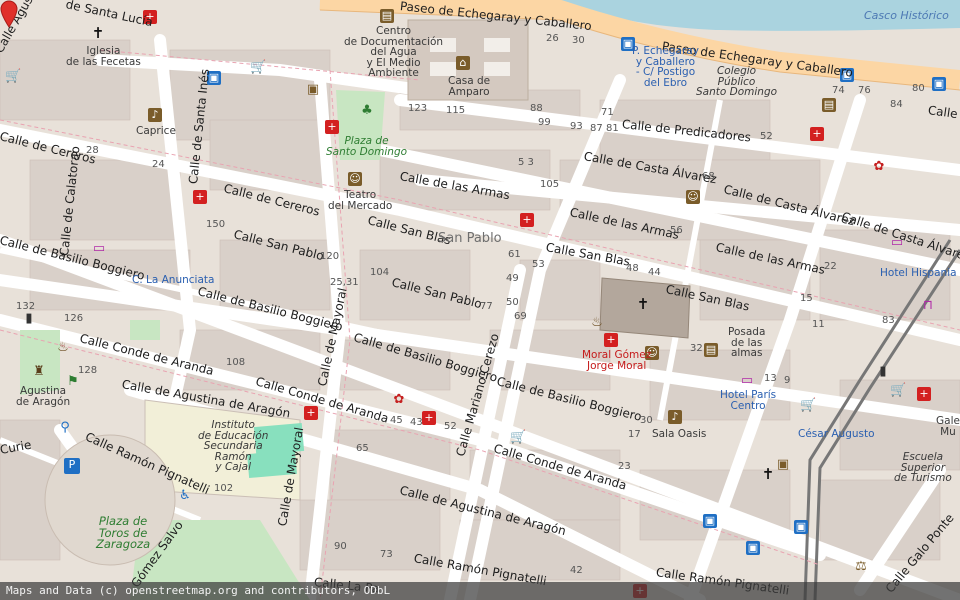 The image size is (960, 600). What do you see at coordinates (9, 14) in the screenshot?
I see `location-pin-icon` at bounding box center [9, 14].